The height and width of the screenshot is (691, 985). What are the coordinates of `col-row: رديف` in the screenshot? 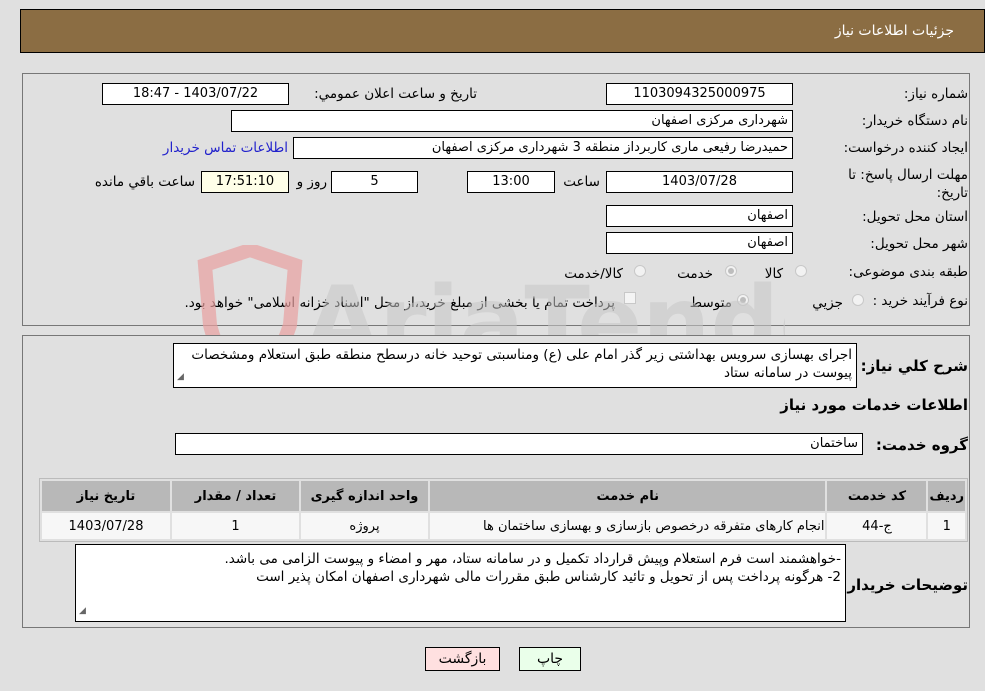 It's located at (946, 496).